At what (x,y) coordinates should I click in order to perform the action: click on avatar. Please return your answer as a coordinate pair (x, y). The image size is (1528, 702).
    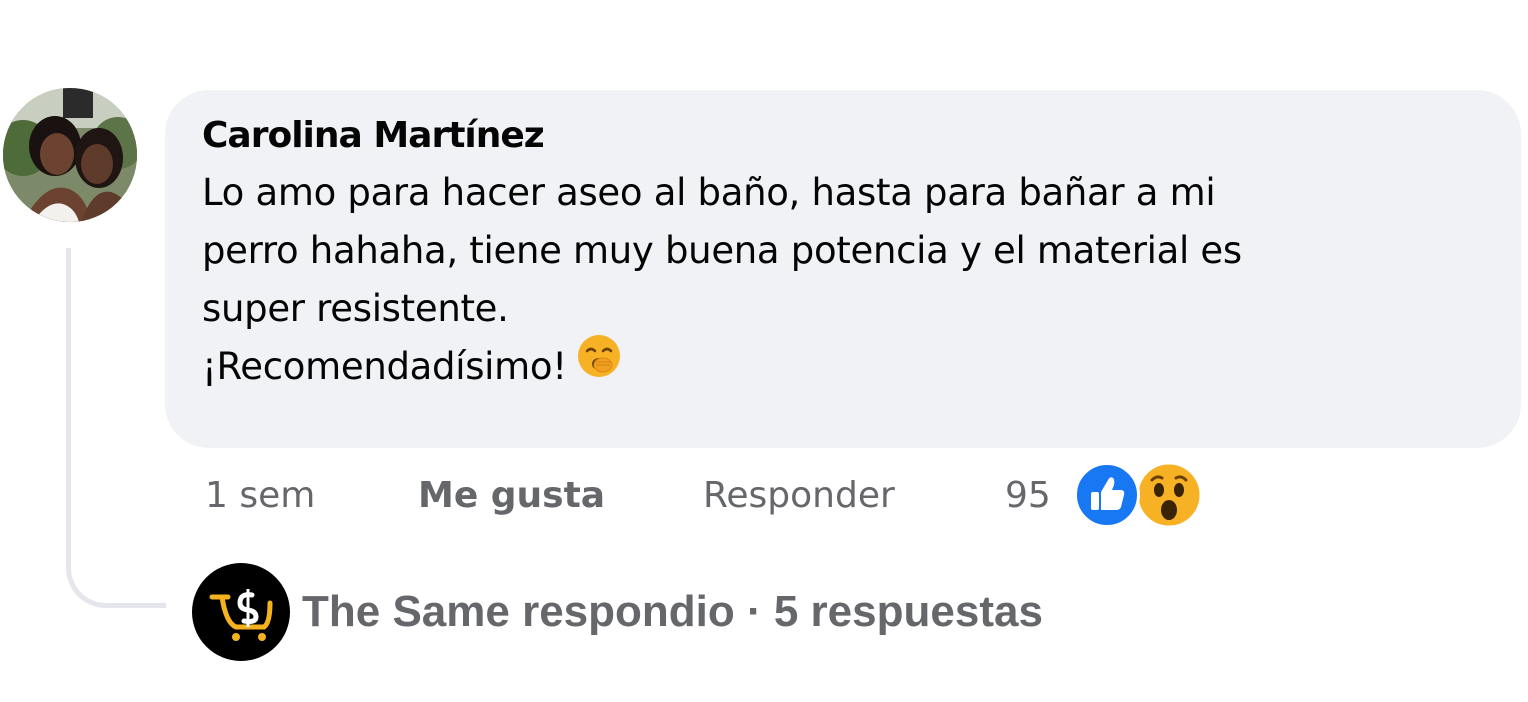
    Looking at the image, I should click on (70, 155).